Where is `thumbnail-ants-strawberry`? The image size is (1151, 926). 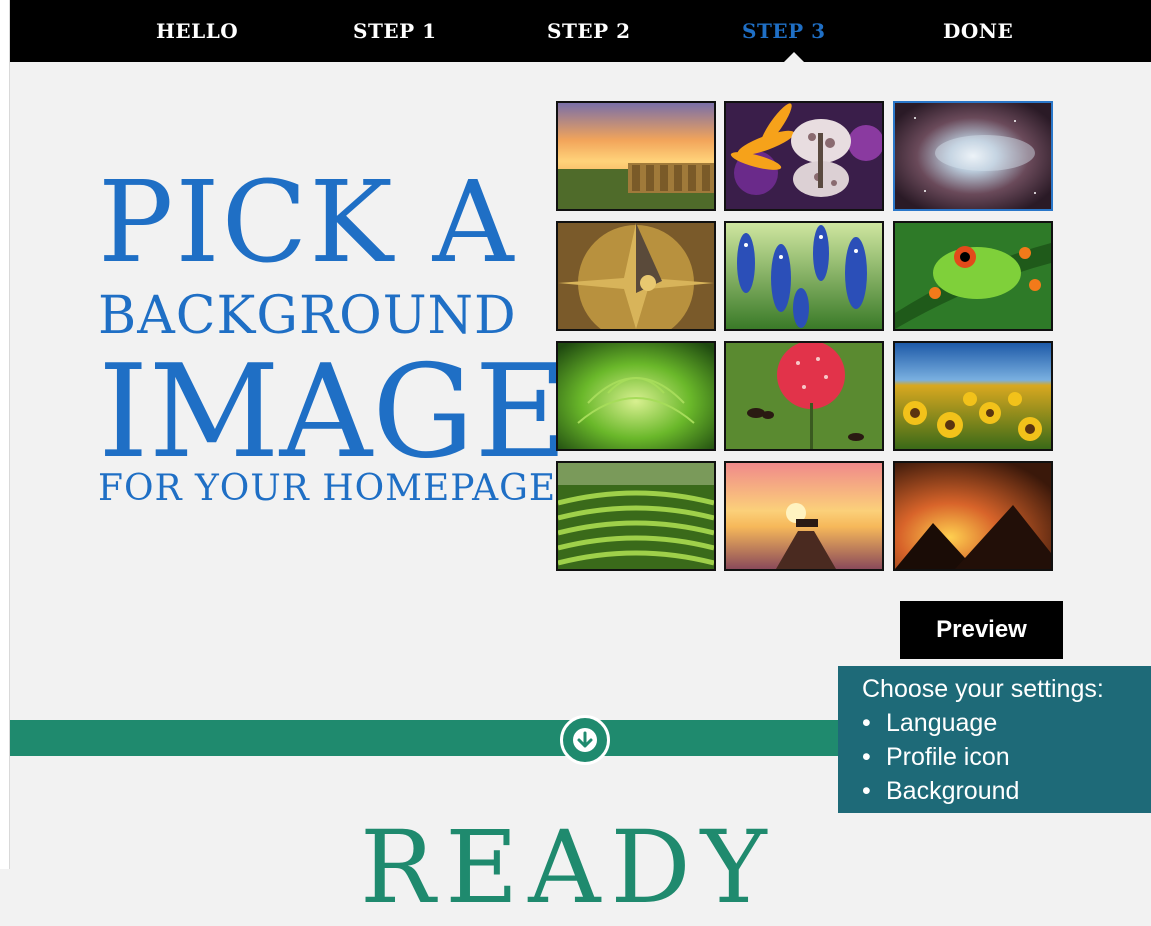 thumbnail-ants-strawberry is located at coordinates (804, 396).